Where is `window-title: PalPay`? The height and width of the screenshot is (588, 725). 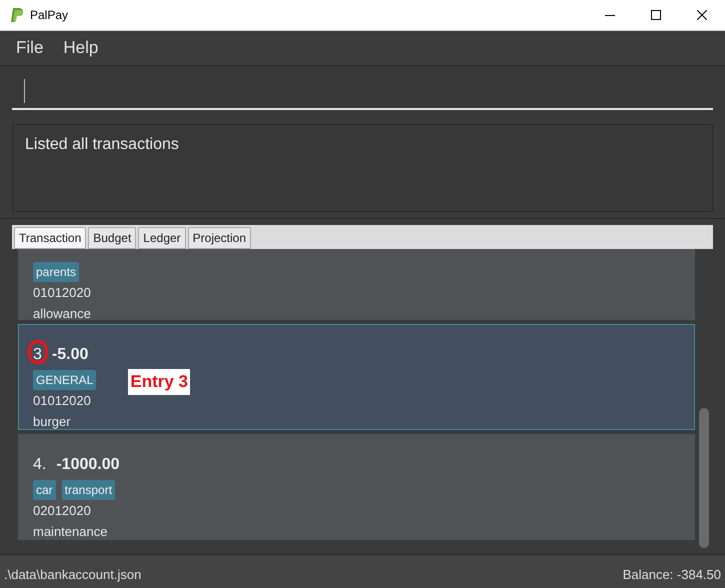
window-title: PalPay is located at coordinates (49, 15).